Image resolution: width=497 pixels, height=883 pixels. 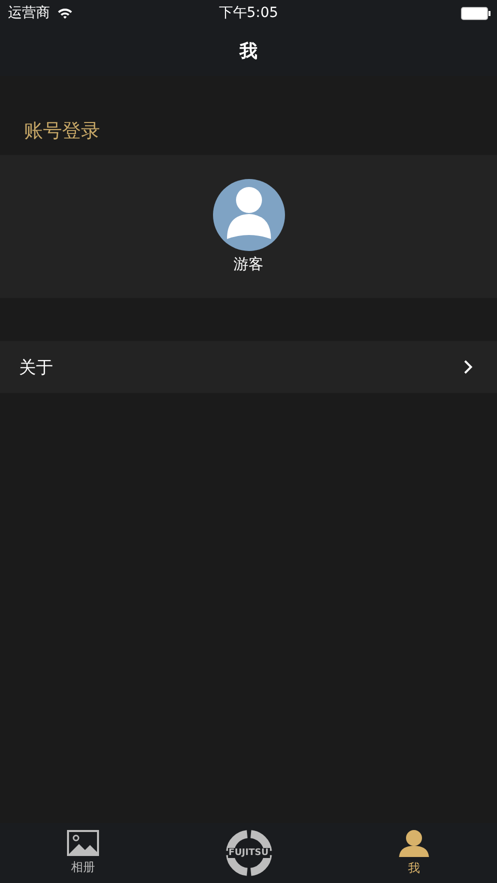 I want to click on user-name: 游客, so click(x=249, y=264).